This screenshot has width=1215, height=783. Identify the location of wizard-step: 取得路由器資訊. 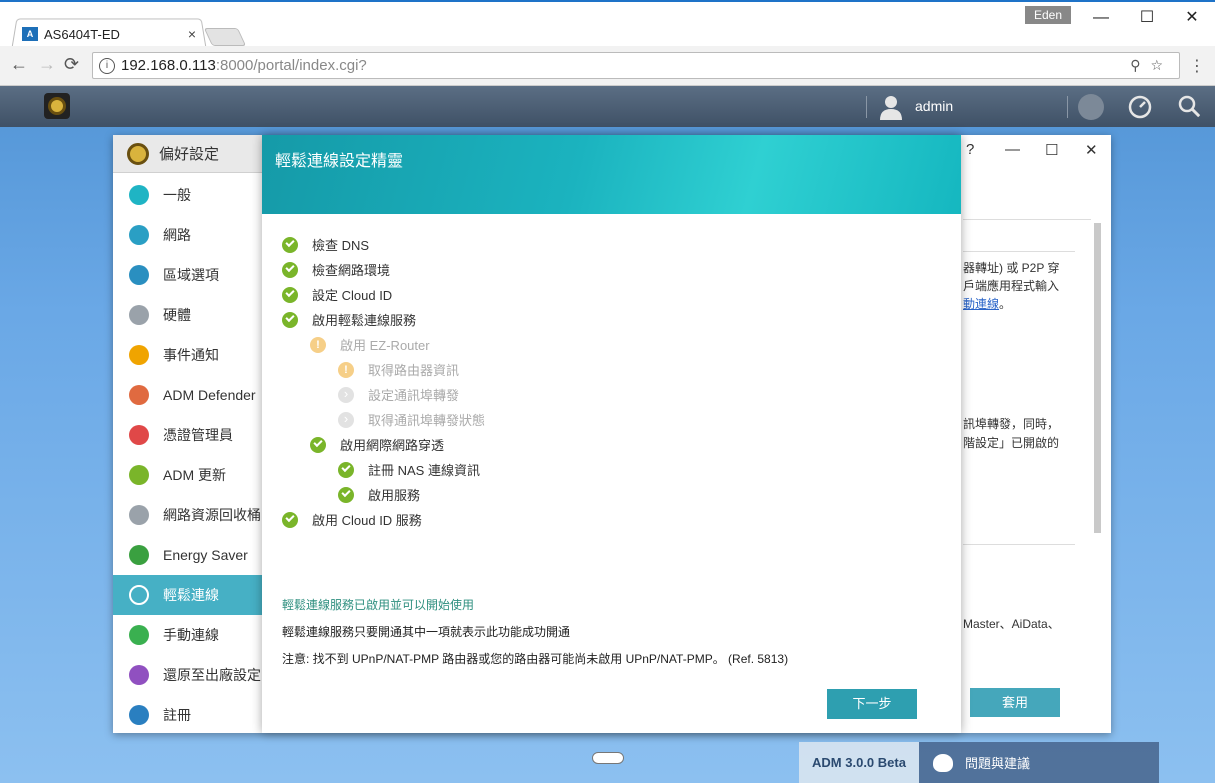
(398, 369).